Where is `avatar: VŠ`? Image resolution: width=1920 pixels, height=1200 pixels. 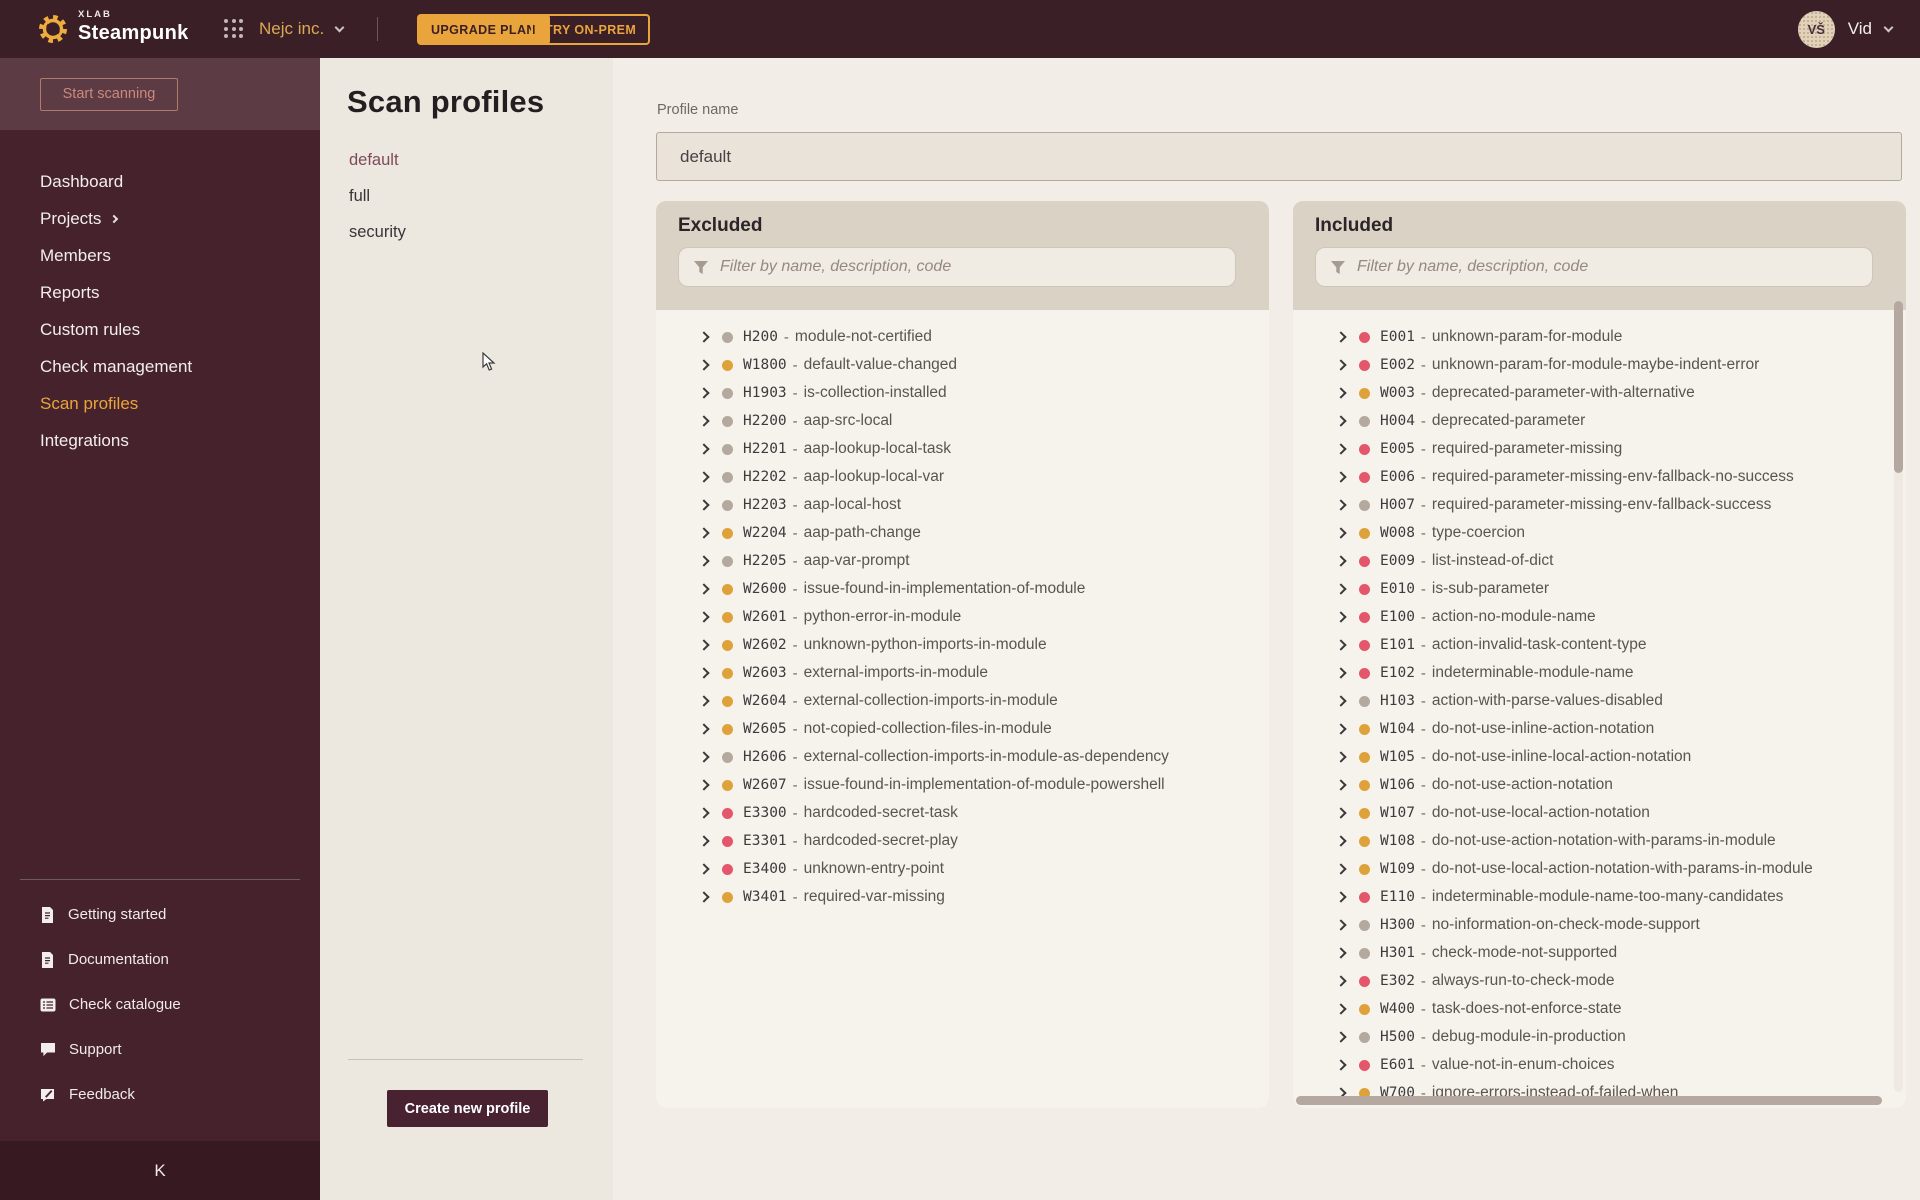 avatar: VŠ is located at coordinates (1816, 29).